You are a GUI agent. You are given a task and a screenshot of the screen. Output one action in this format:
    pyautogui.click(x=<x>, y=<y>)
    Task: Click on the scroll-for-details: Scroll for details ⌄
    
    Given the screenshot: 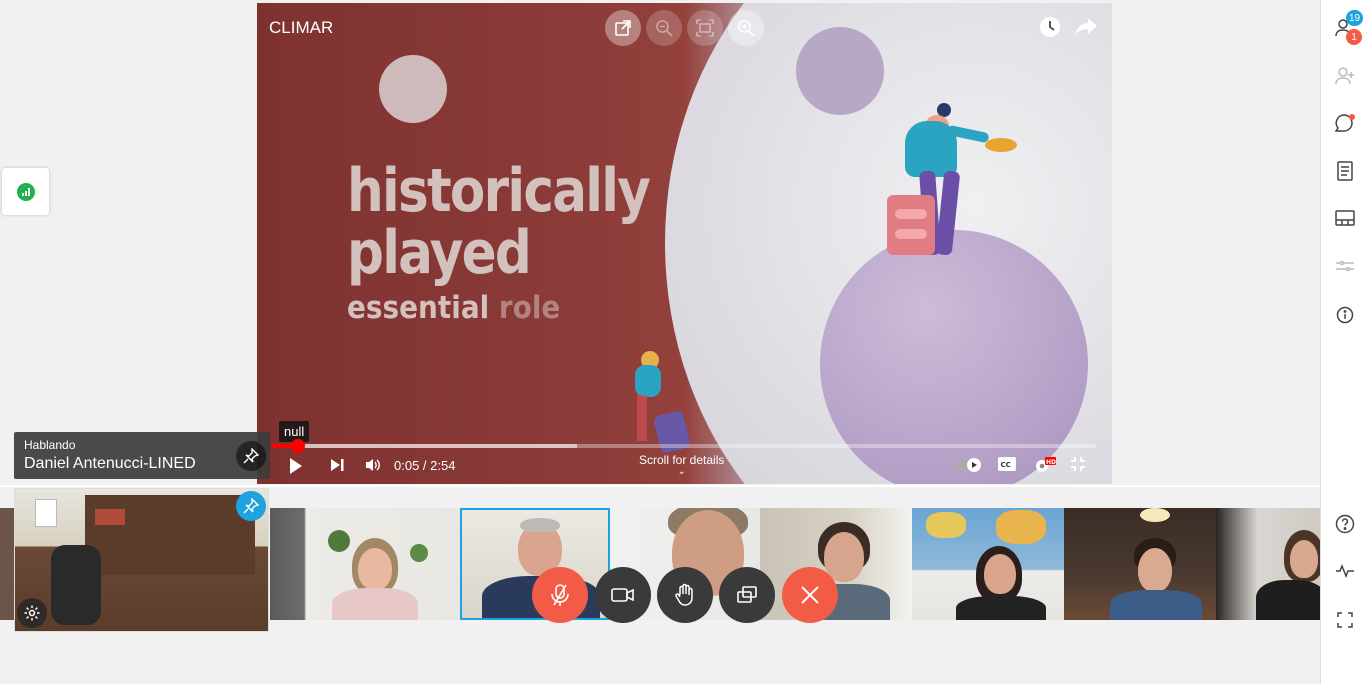 What is the action you would take?
    pyautogui.click(x=681, y=465)
    